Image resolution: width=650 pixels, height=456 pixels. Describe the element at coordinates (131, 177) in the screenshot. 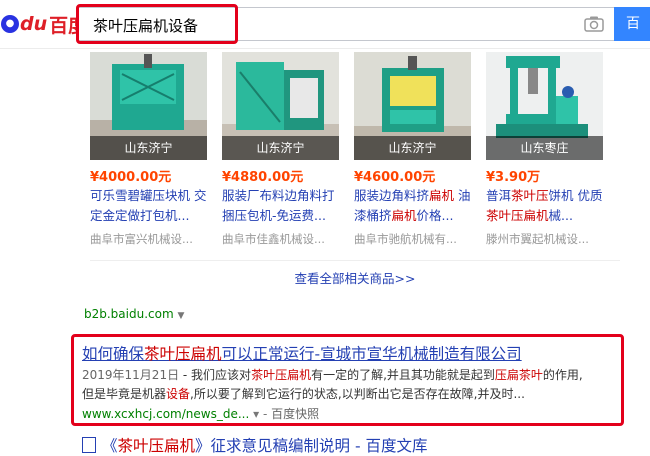

I see `product-price: ¥4000.00元` at that location.